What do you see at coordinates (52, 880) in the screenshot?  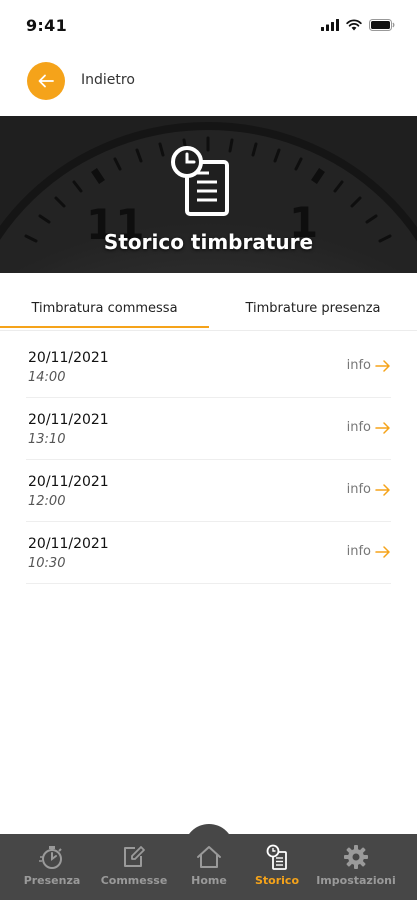 I see `nav-label: Presenza` at bounding box center [52, 880].